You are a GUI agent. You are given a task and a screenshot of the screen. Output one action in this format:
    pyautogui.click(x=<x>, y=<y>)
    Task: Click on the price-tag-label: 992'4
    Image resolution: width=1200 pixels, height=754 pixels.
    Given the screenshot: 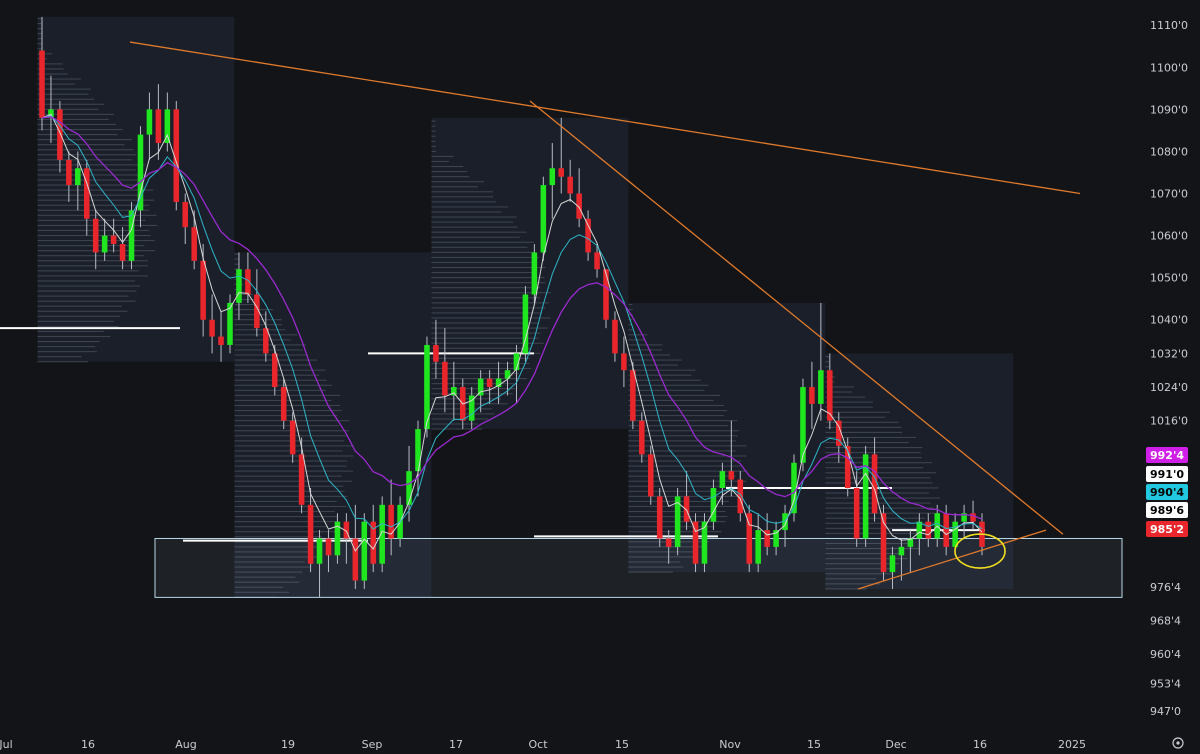 What is the action you would take?
    pyautogui.click(x=1167, y=455)
    